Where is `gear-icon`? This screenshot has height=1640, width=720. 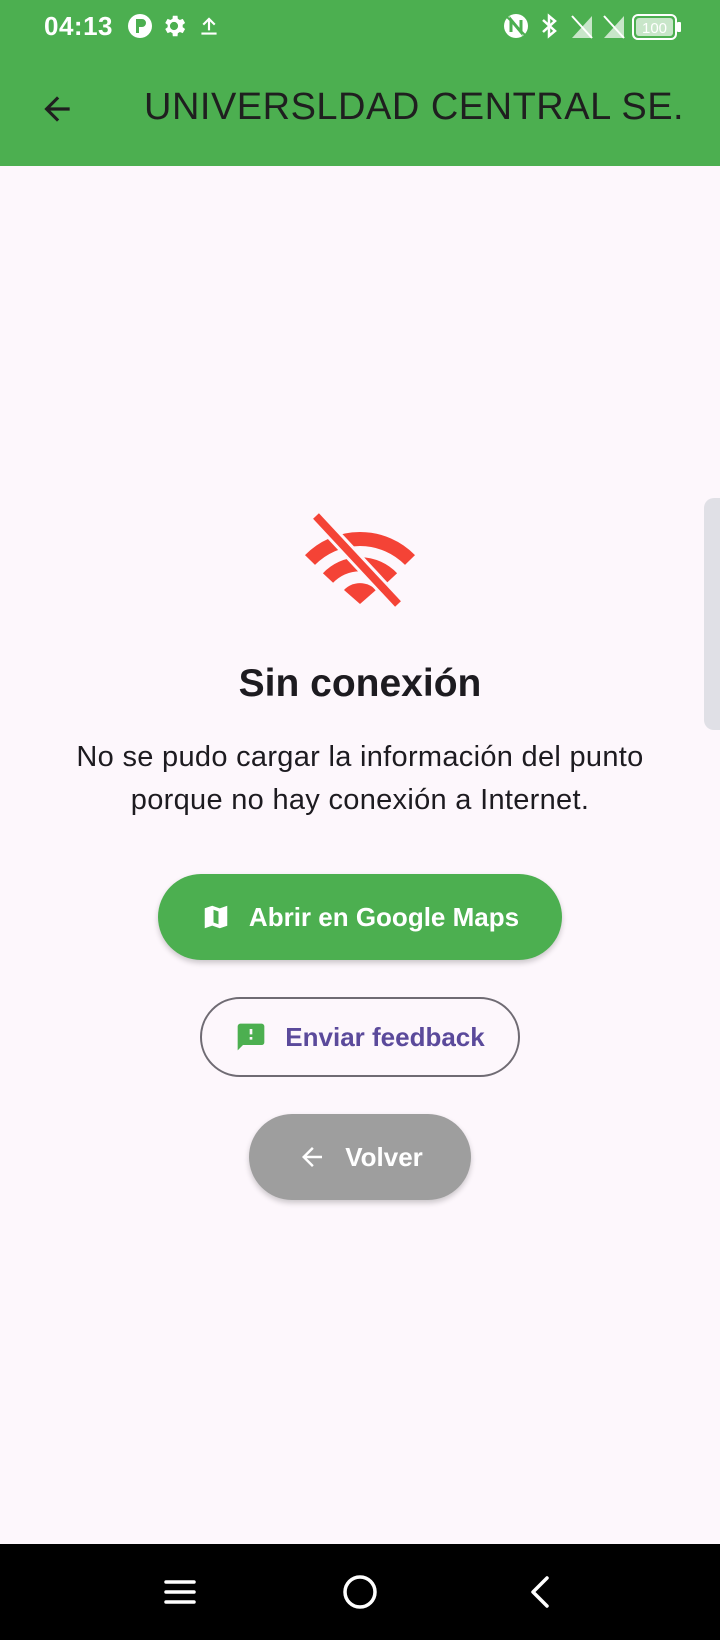 gear-icon is located at coordinates (174, 28).